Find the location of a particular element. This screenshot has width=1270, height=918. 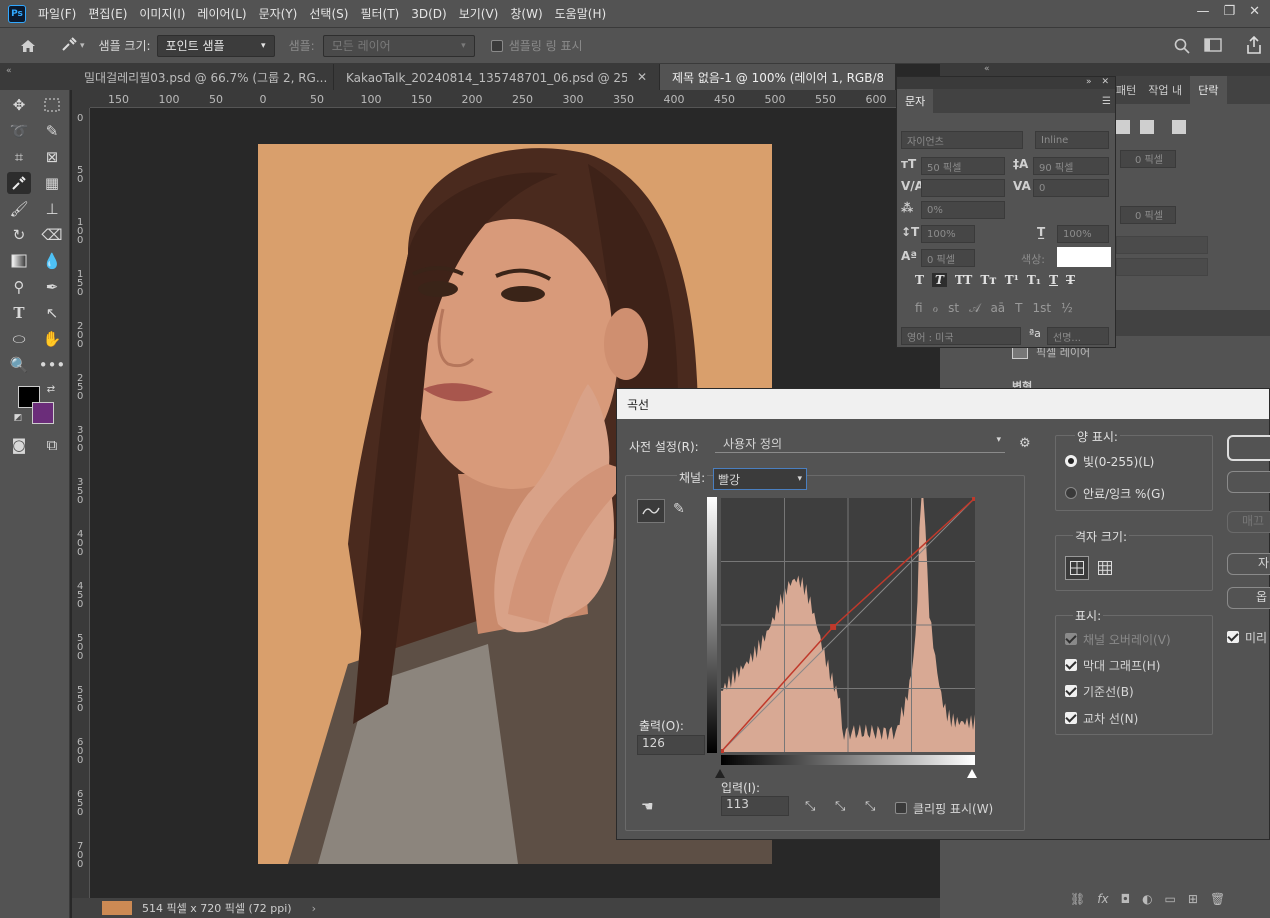

trash-icon: 🗑 is located at coordinates (1217, 899).